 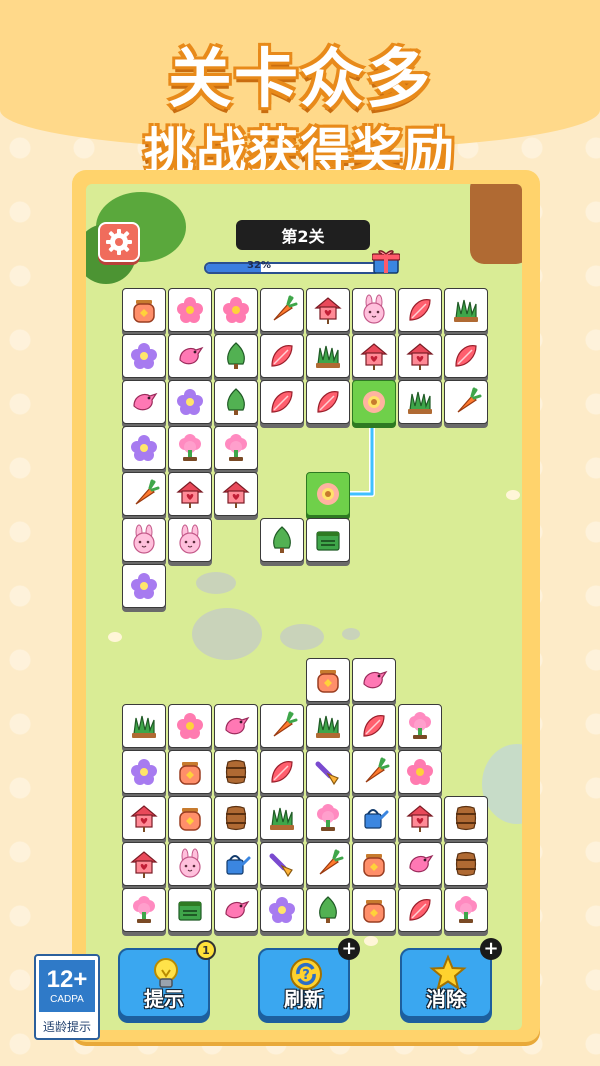 I want to click on age-rating-badge: 12+ CADPA 适龄提示, so click(x=67, y=997).